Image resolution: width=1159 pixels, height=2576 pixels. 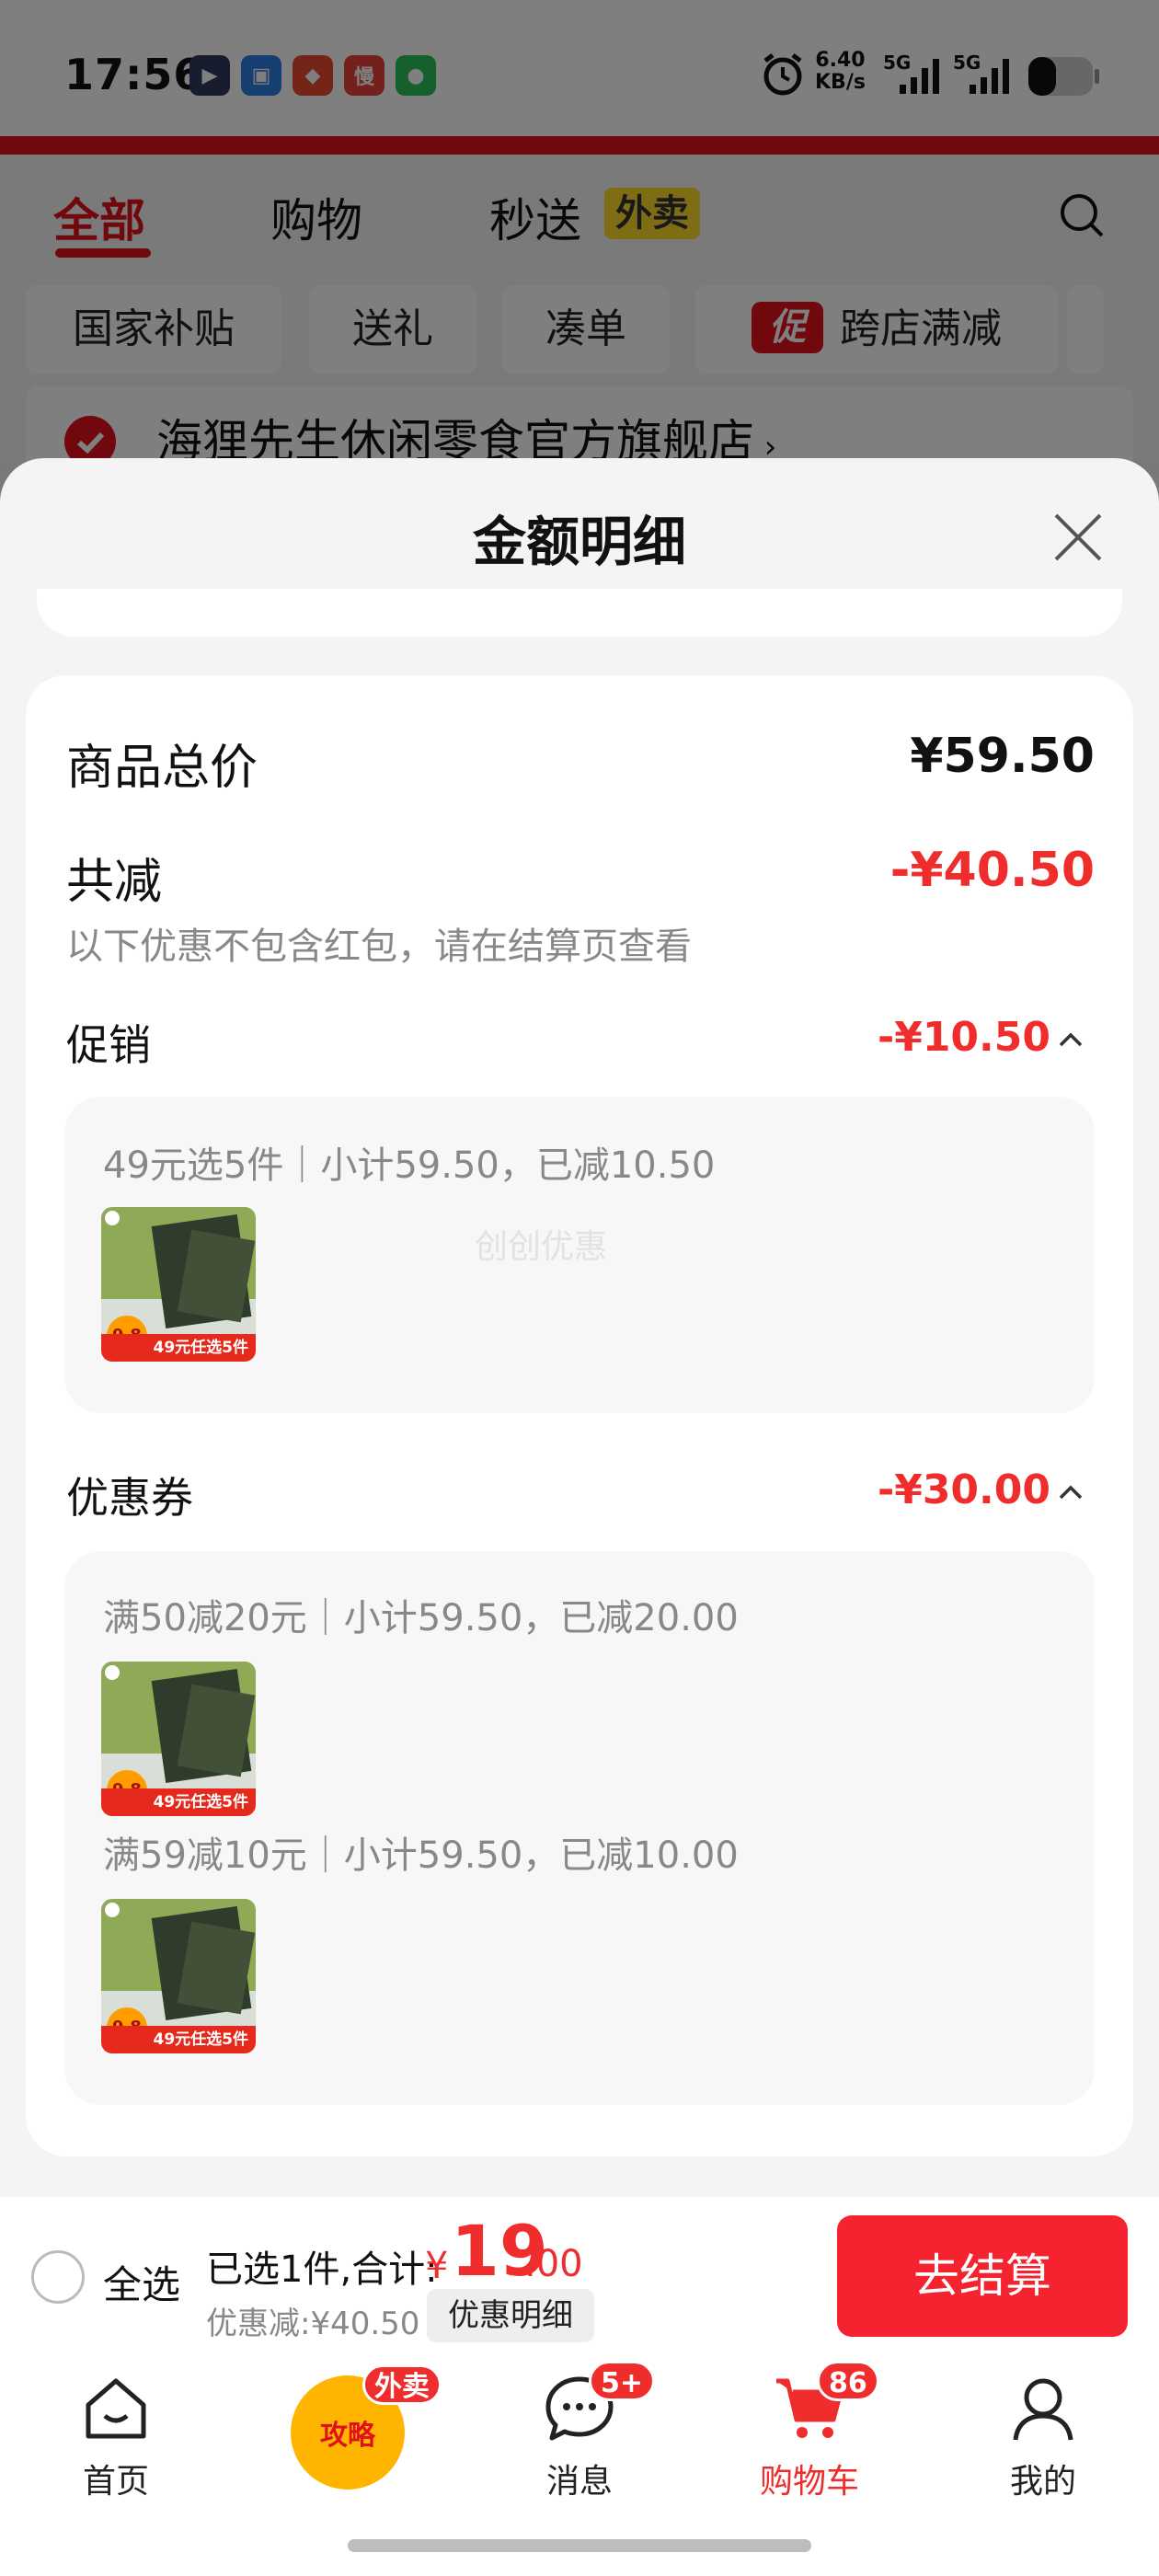 I want to click on promotion-rule: 49元选5件｜小计59.50，已减10.50, so click(x=409, y=1165).